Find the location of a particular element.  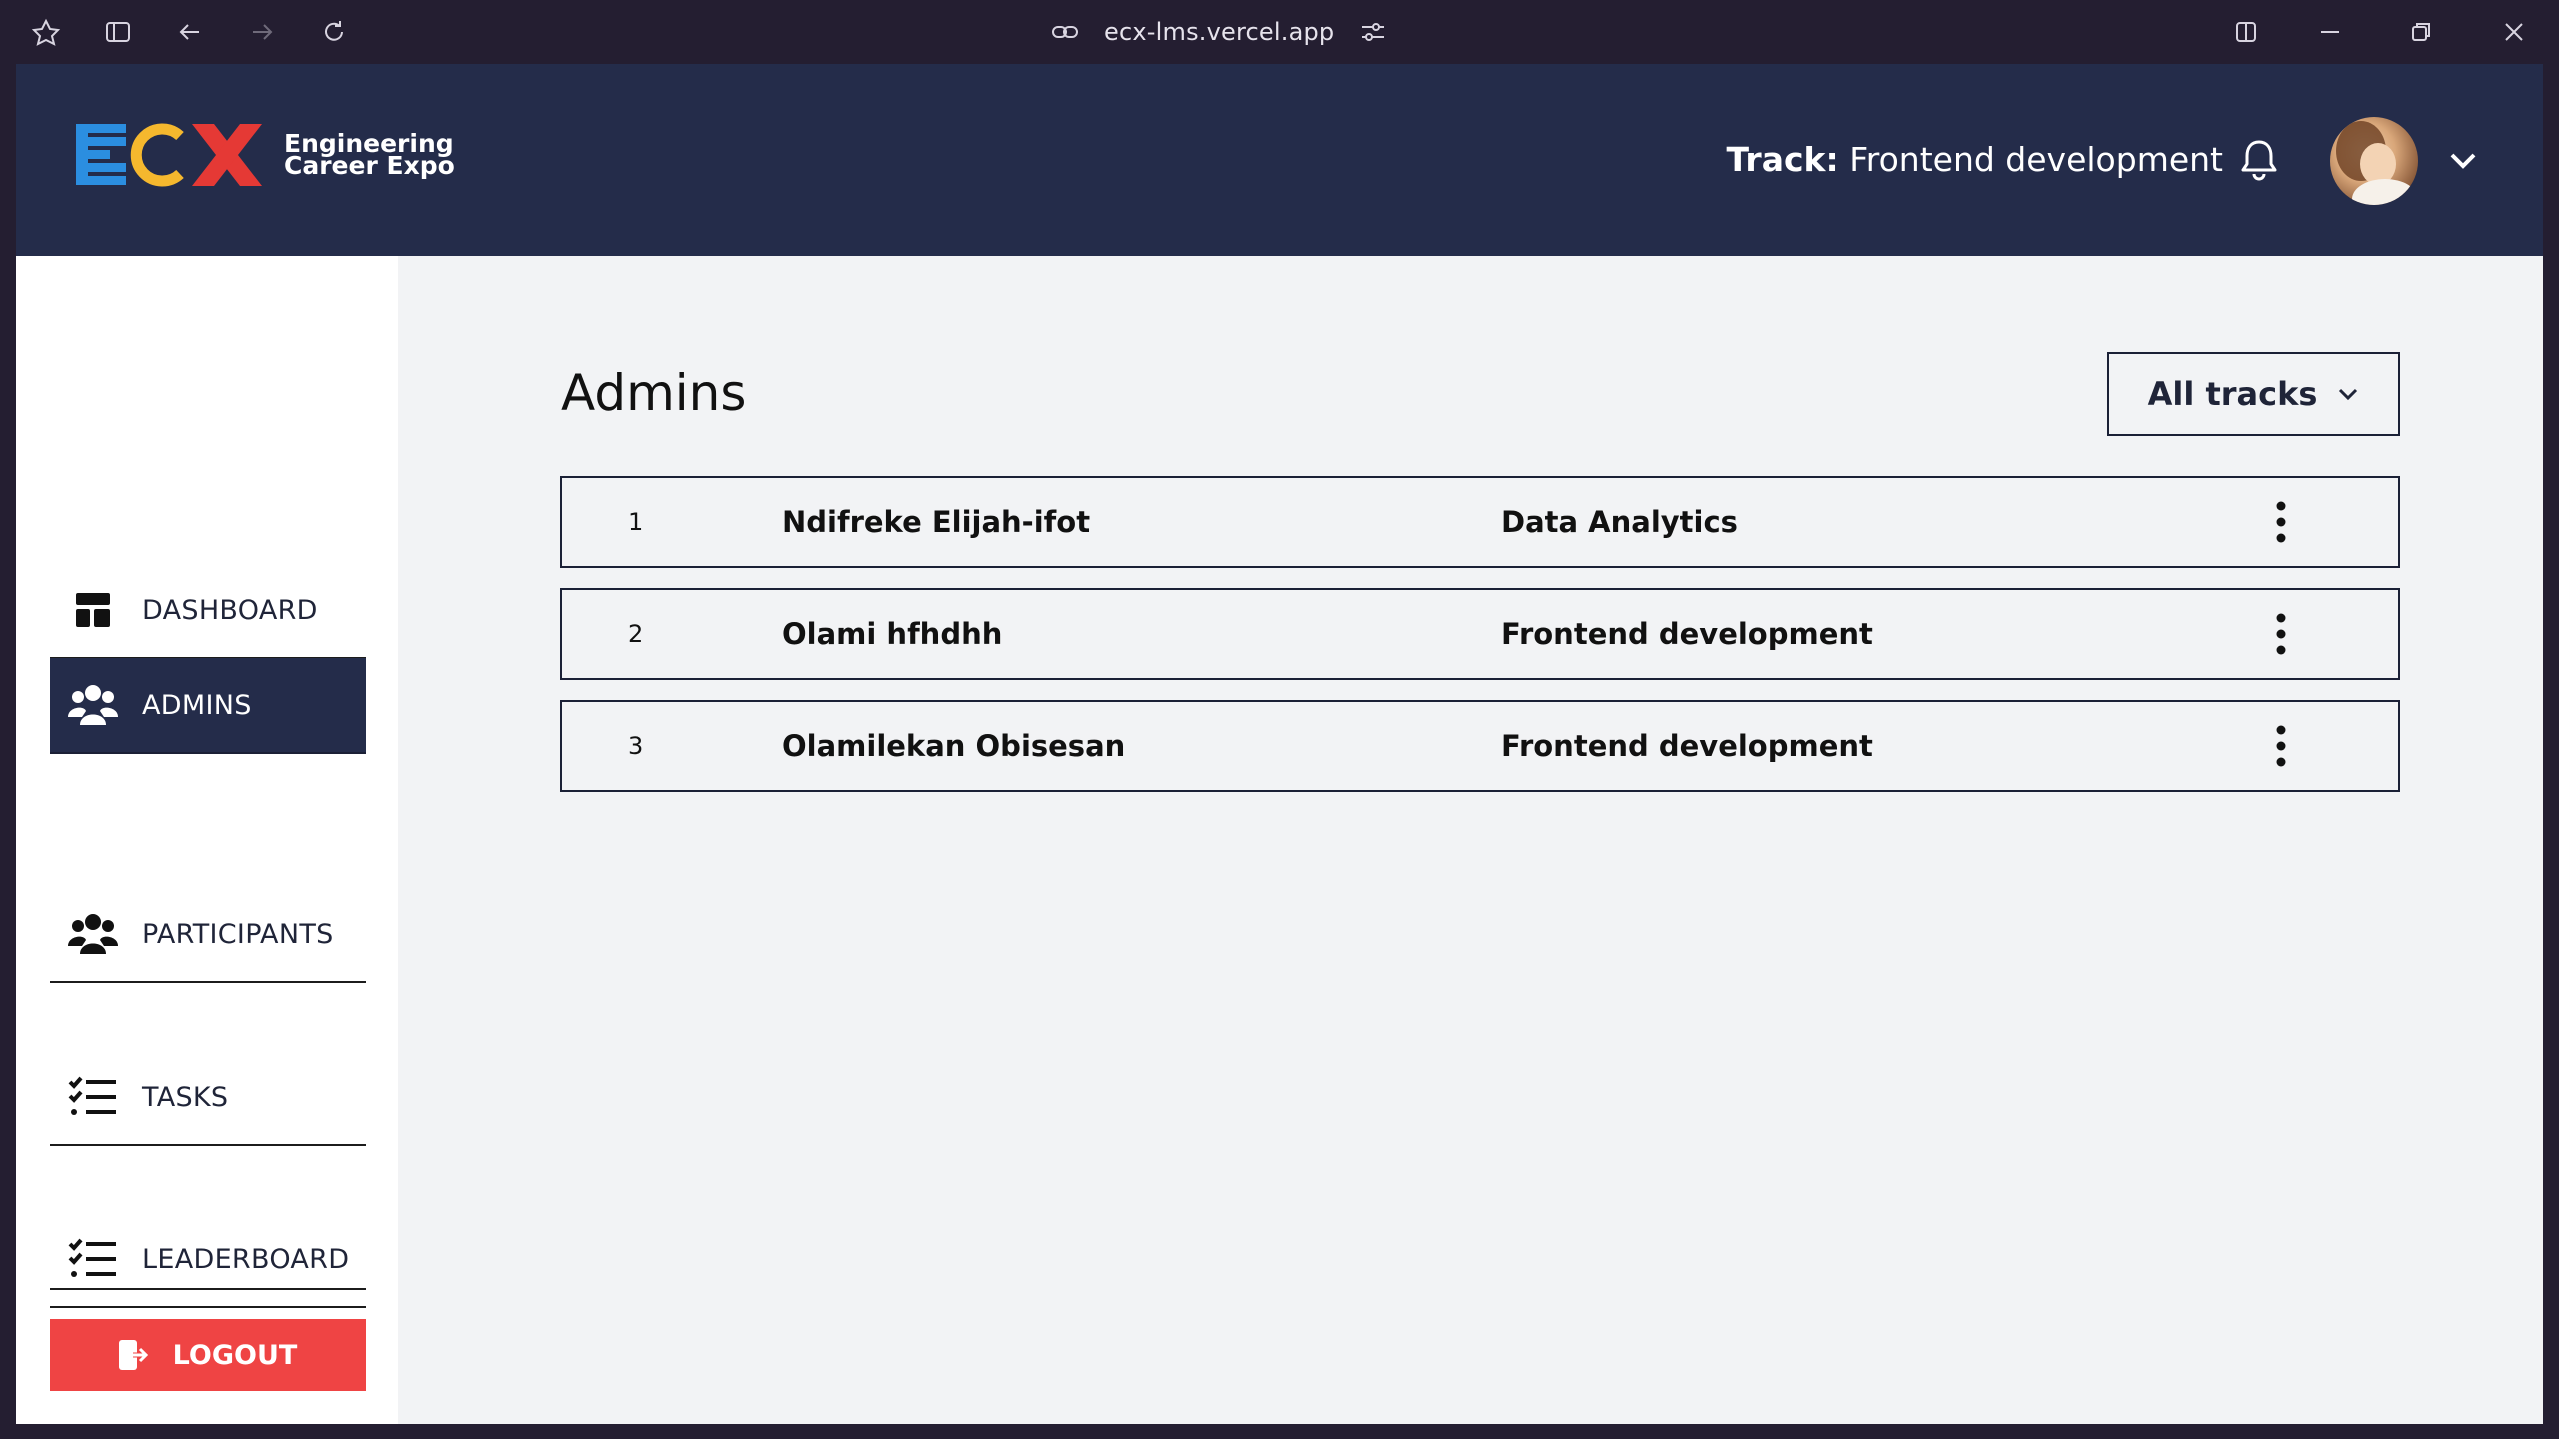

browser-toolbar: ecx-lms.vercel.app is located at coordinates (1279, 32).